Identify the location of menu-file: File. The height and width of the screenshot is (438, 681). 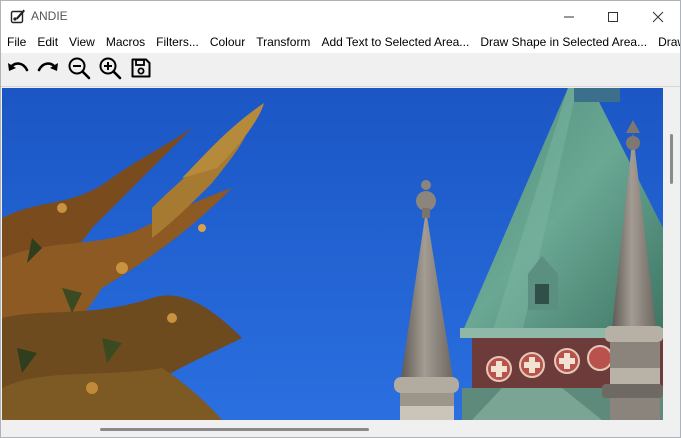
(16, 42).